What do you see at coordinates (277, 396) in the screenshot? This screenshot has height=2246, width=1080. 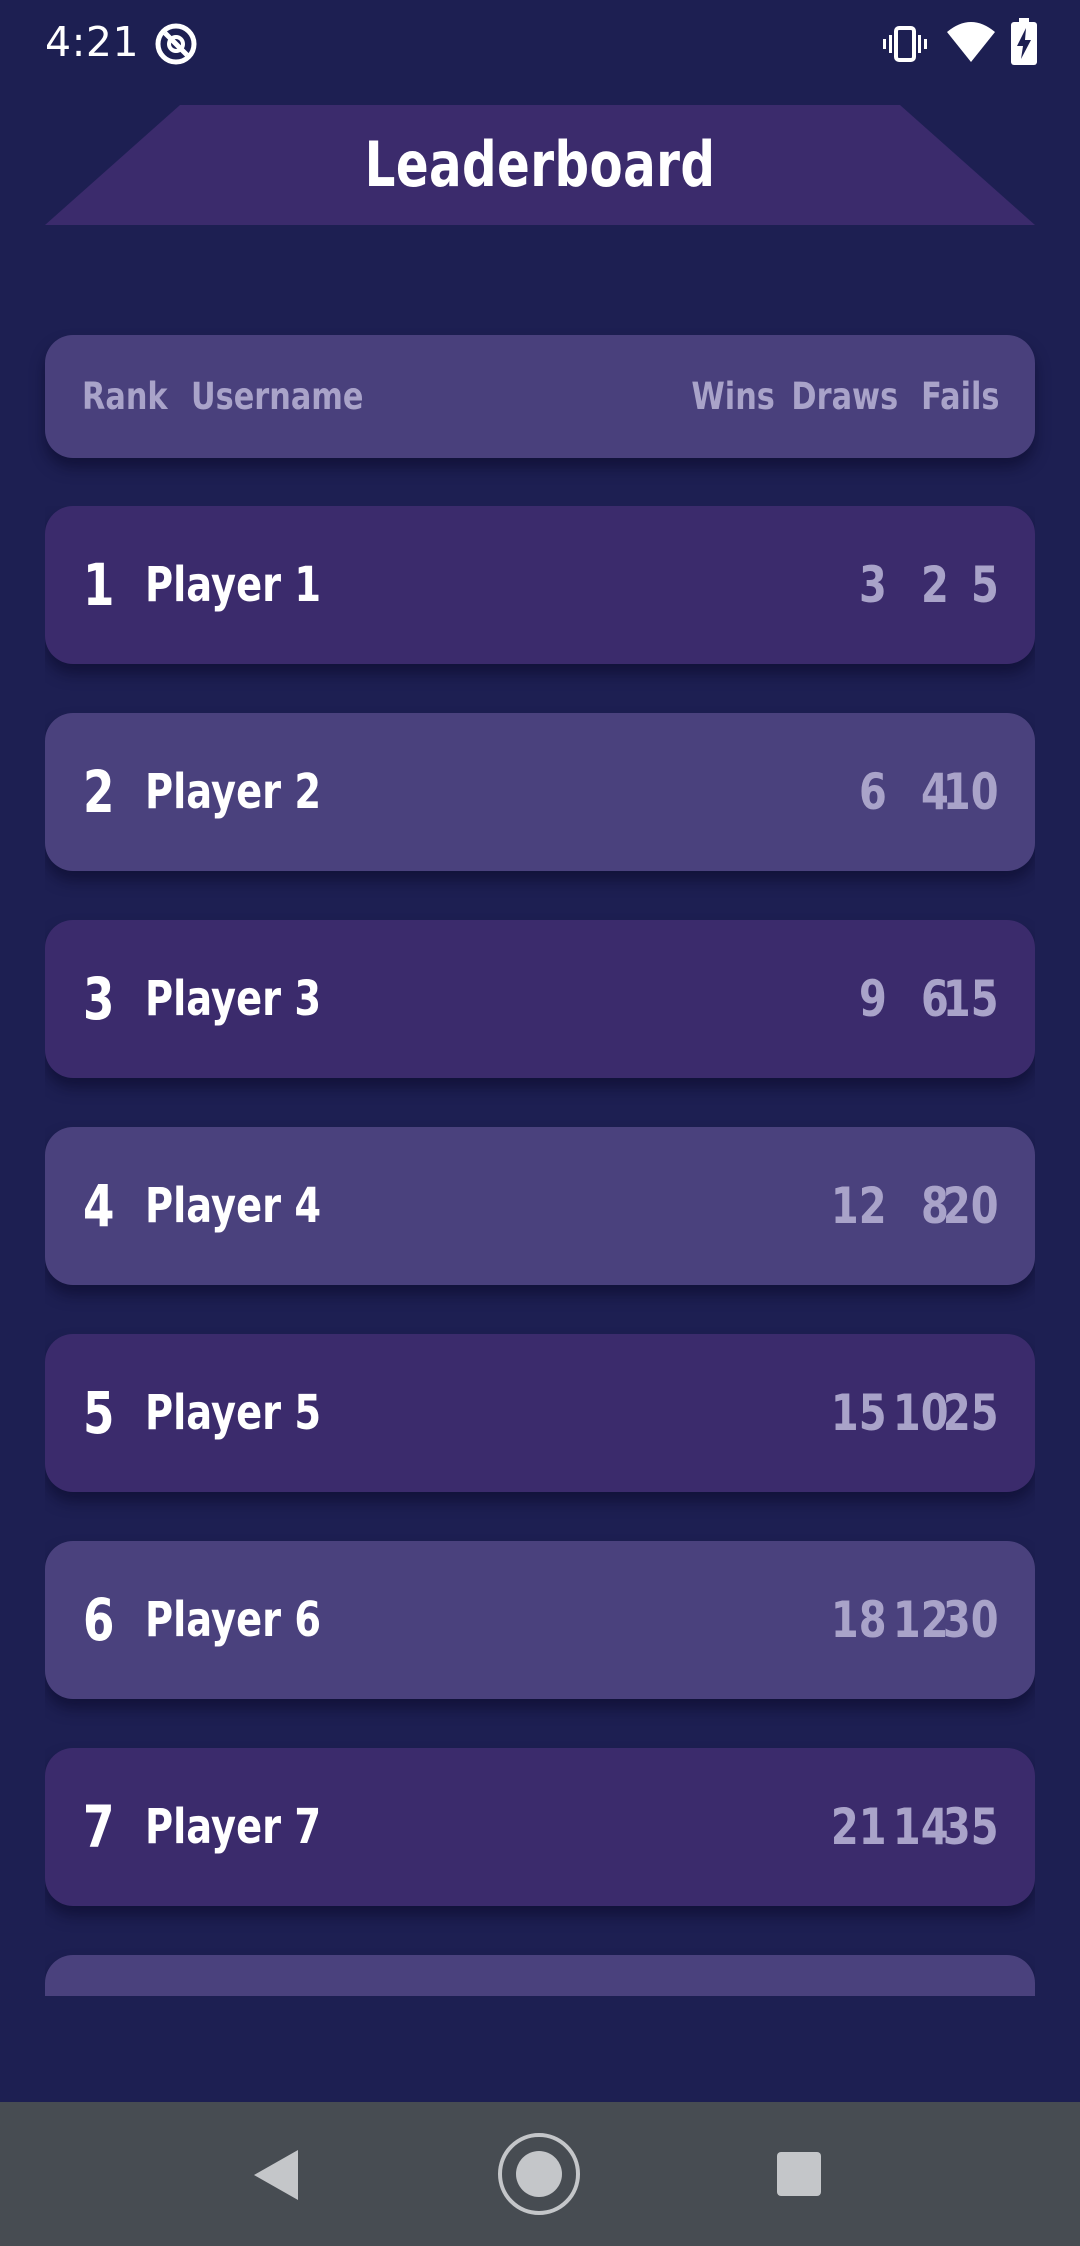 I see `column-header-username: Username` at bounding box center [277, 396].